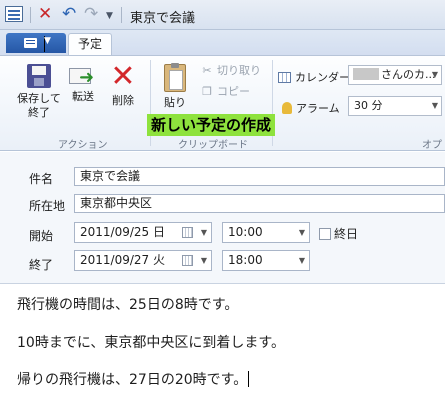 Image resolution: width=445 pixels, height=393 pixels. What do you see at coordinates (128, 305) in the screenshot?
I see `body-line-1: 飛行機の時間は、25日の8時です。` at bounding box center [128, 305].